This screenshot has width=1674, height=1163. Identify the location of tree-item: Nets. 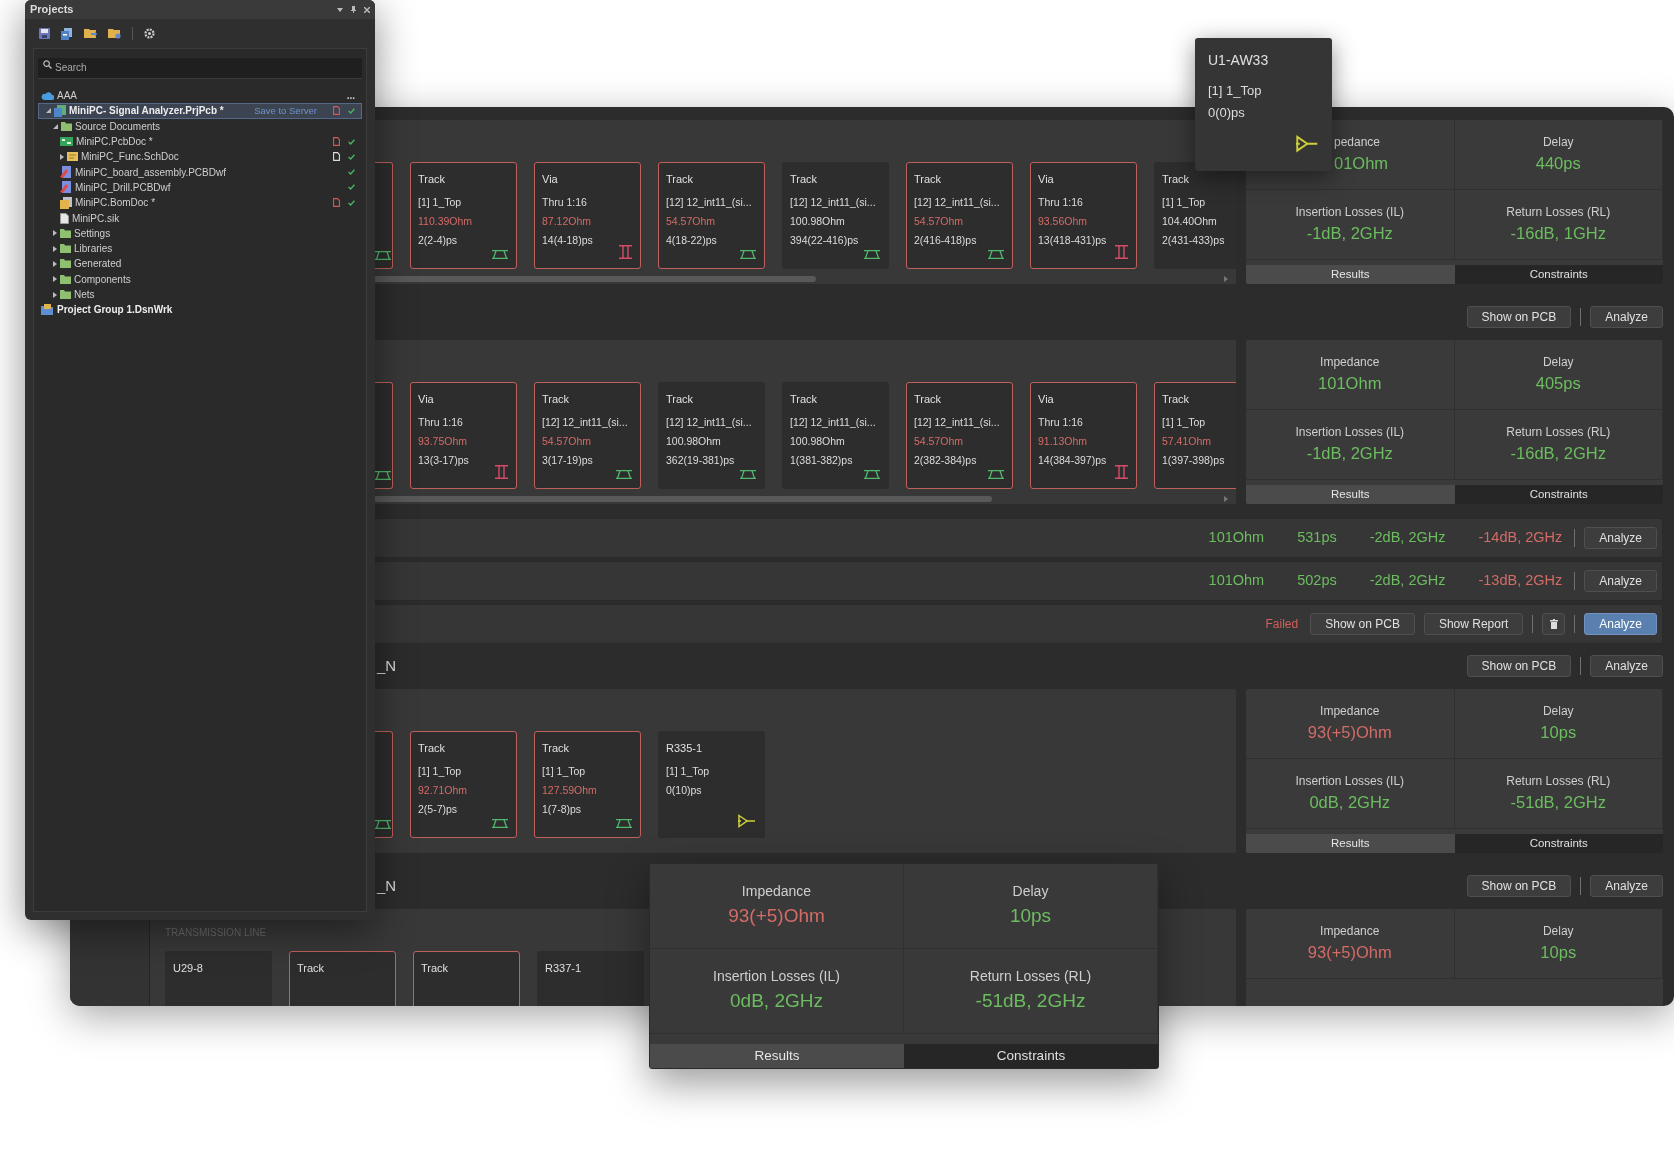
(200, 294).